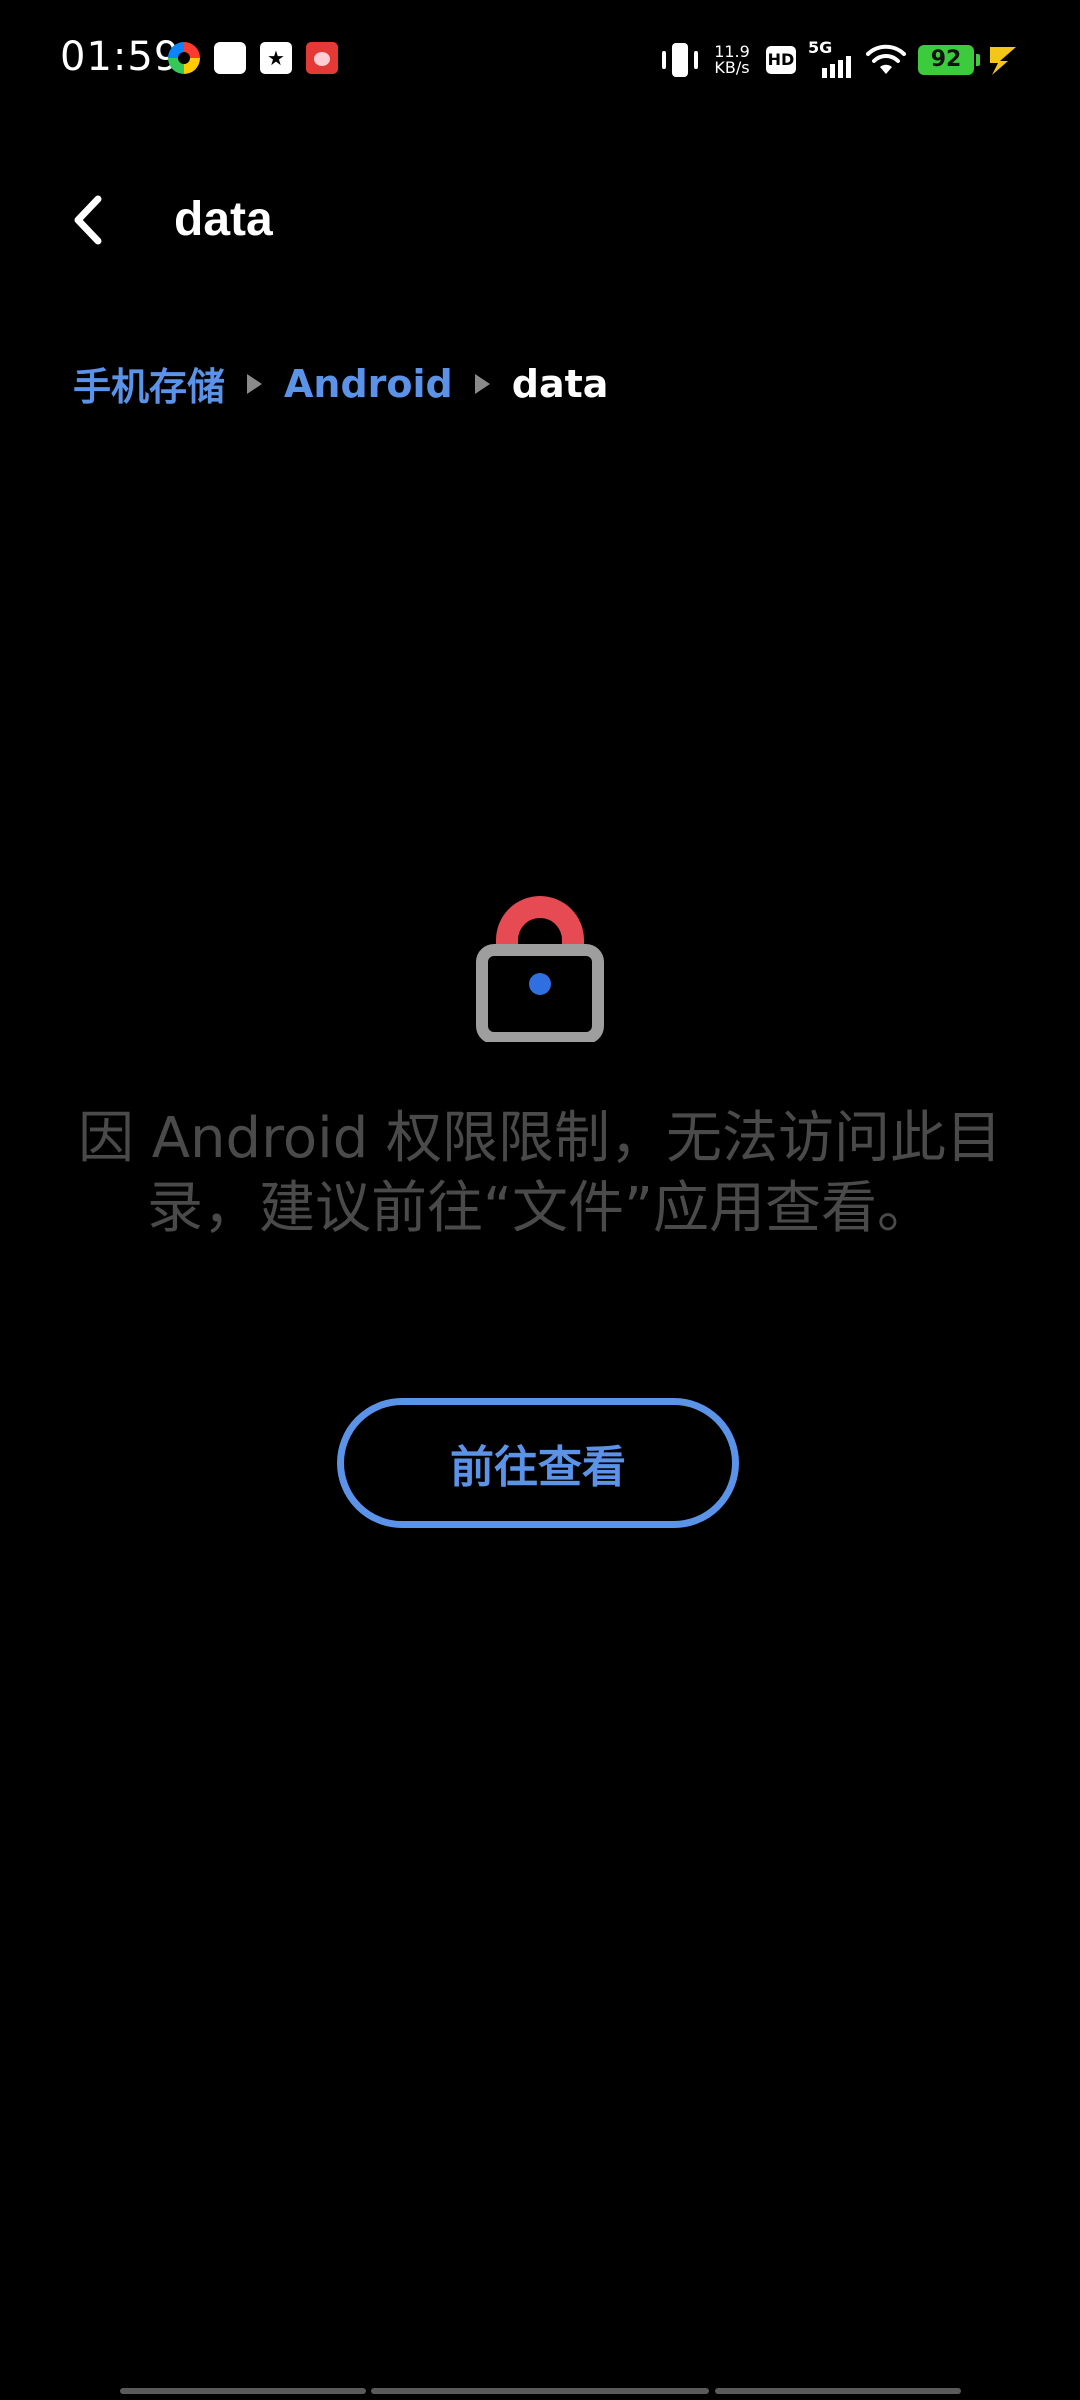 The image size is (1080, 2400). I want to click on red-app-icon, so click(322, 58).